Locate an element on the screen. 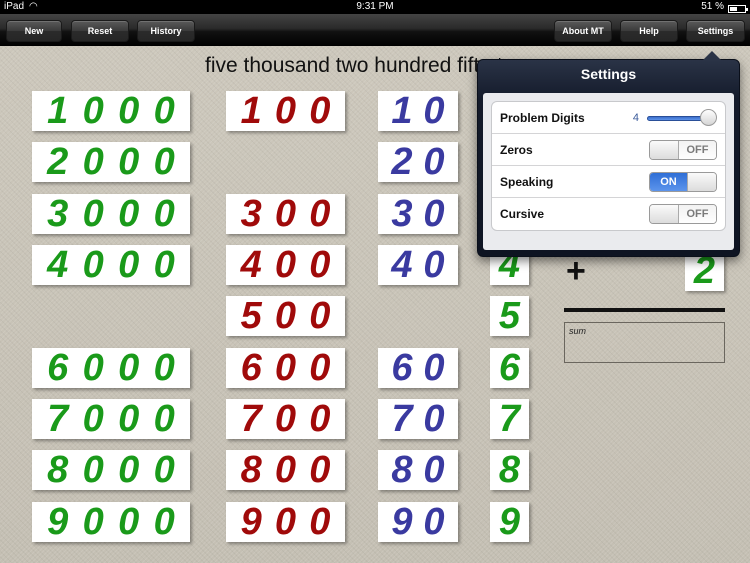  number-card-700: 700 is located at coordinates (285, 419).